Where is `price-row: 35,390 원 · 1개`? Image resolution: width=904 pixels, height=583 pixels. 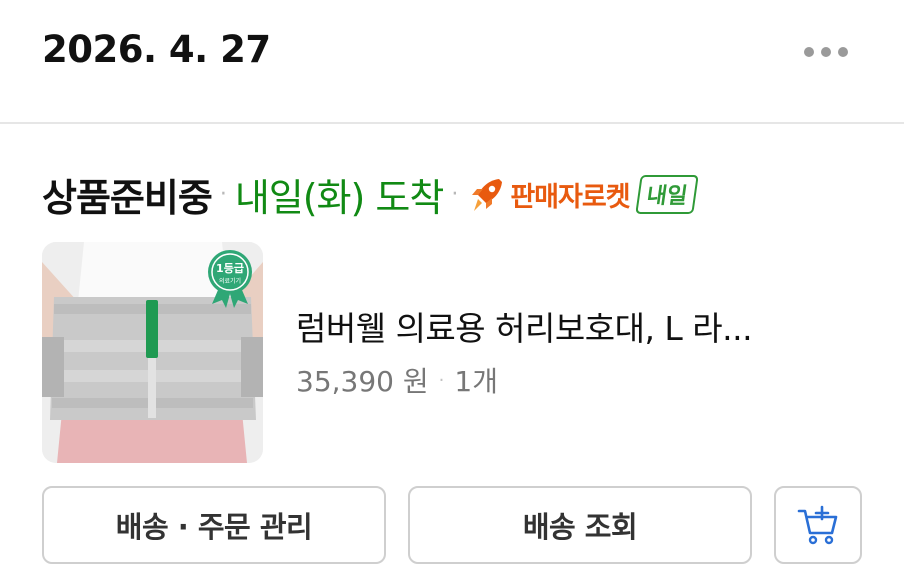
price-row: 35,390 원 · 1개 is located at coordinates (397, 380).